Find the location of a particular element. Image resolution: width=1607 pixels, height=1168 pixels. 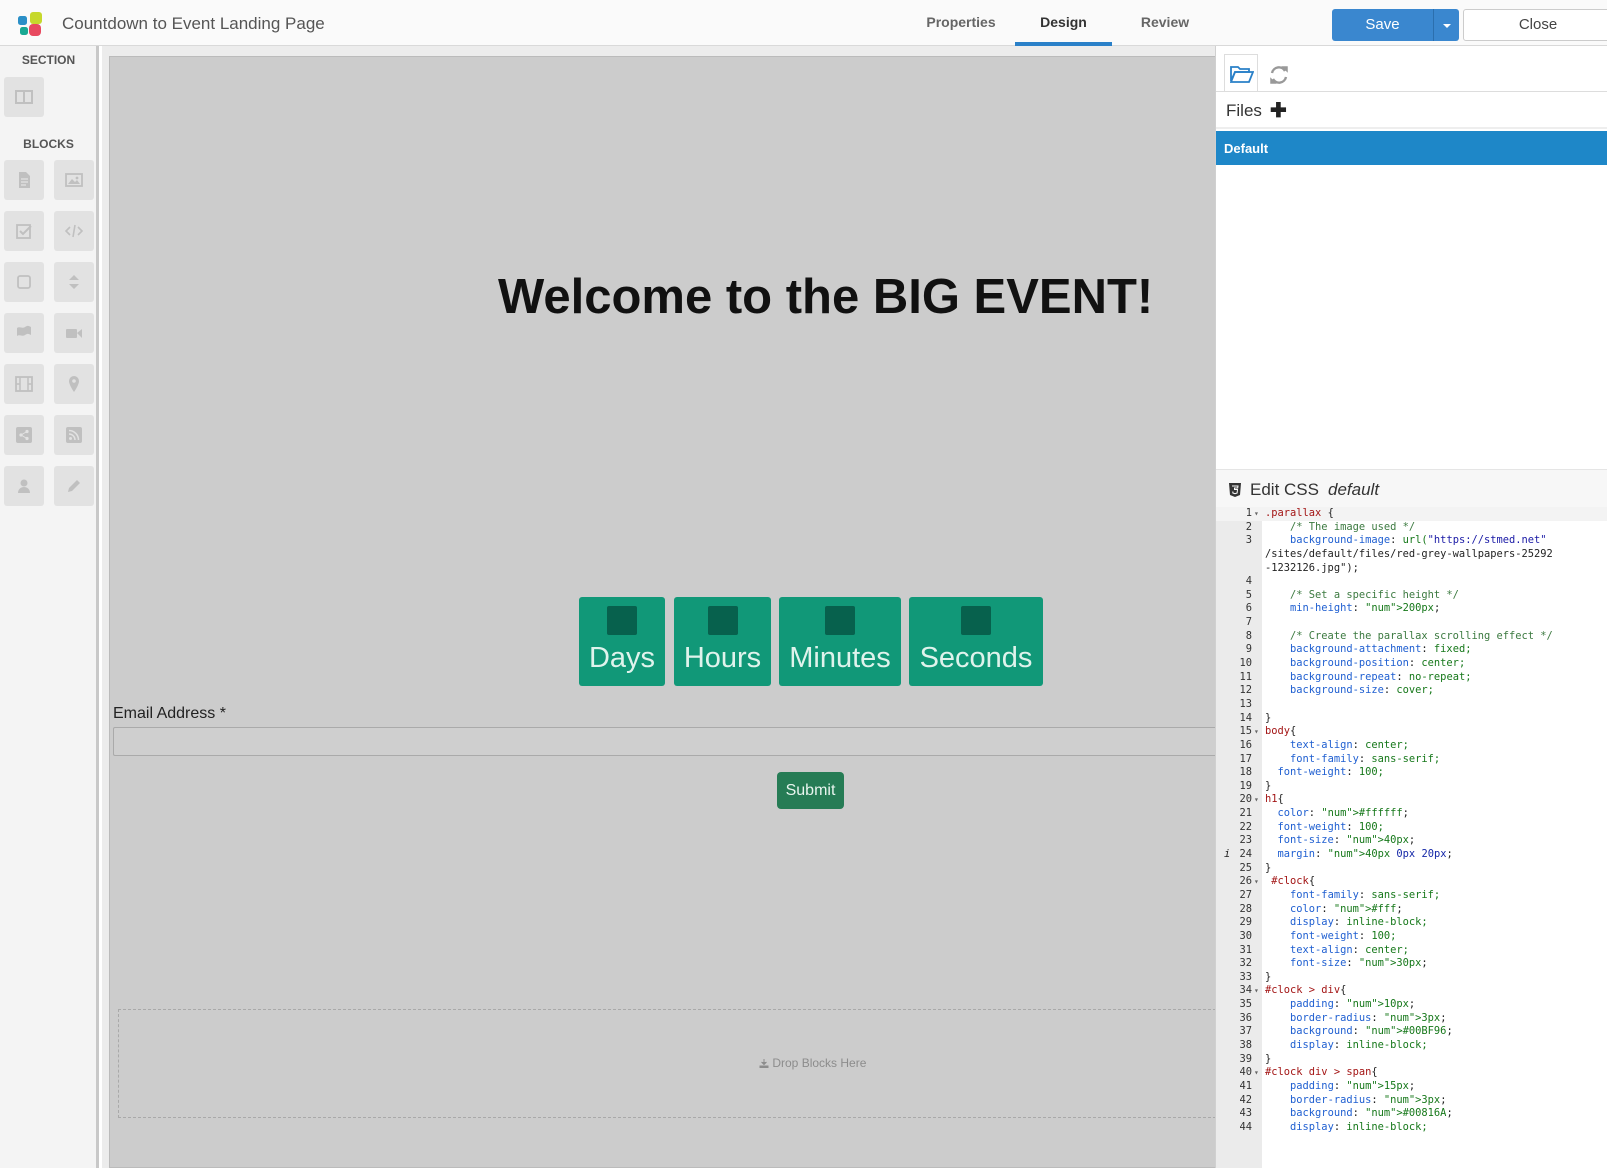

code-line: 6 min-height: "num">200px; is located at coordinates (1411, 609).